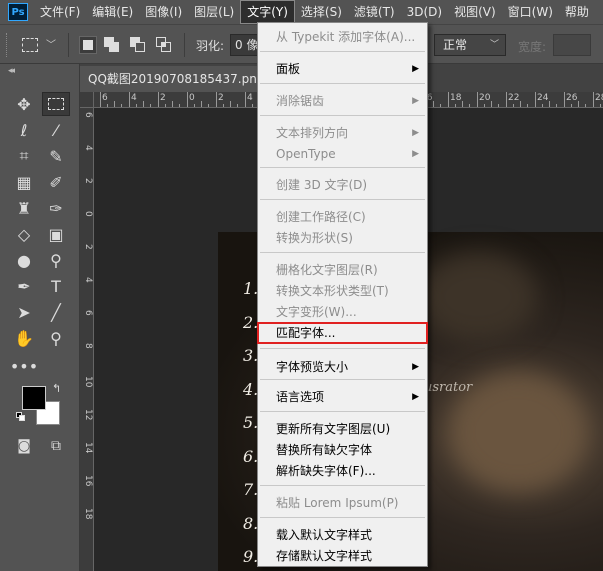  What do you see at coordinates (342, 429) in the screenshot?
I see `update-all-text-layers-item: 更新所有文字图层(U)` at bounding box center [342, 429].